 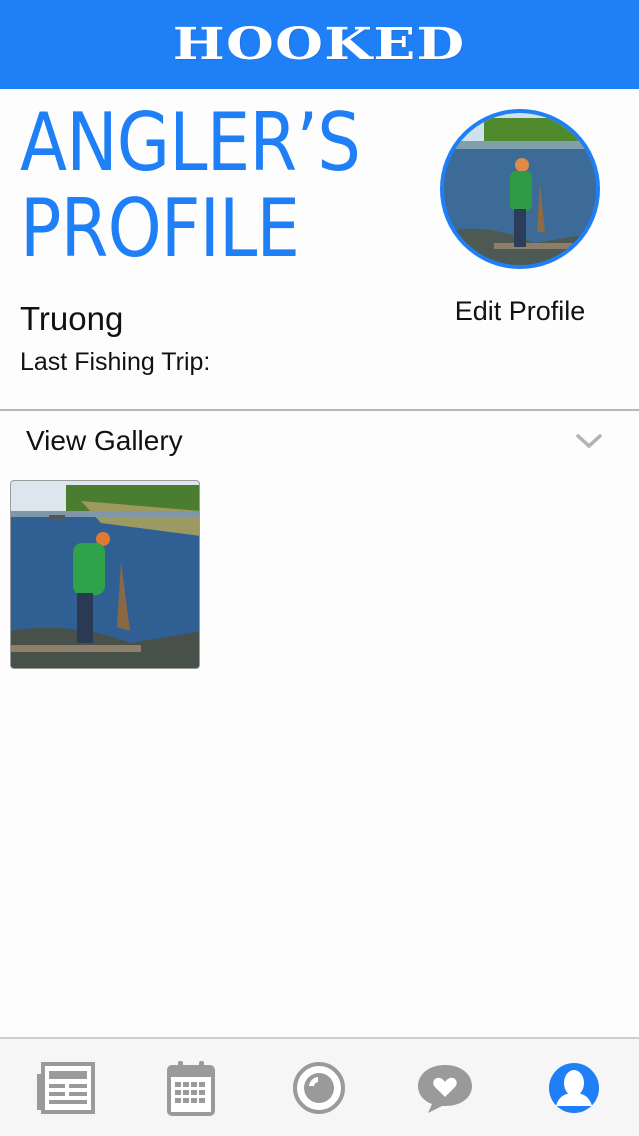 What do you see at coordinates (104, 440) in the screenshot?
I see `view-gallery-label: View Gallery` at bounding box center [104, 440].